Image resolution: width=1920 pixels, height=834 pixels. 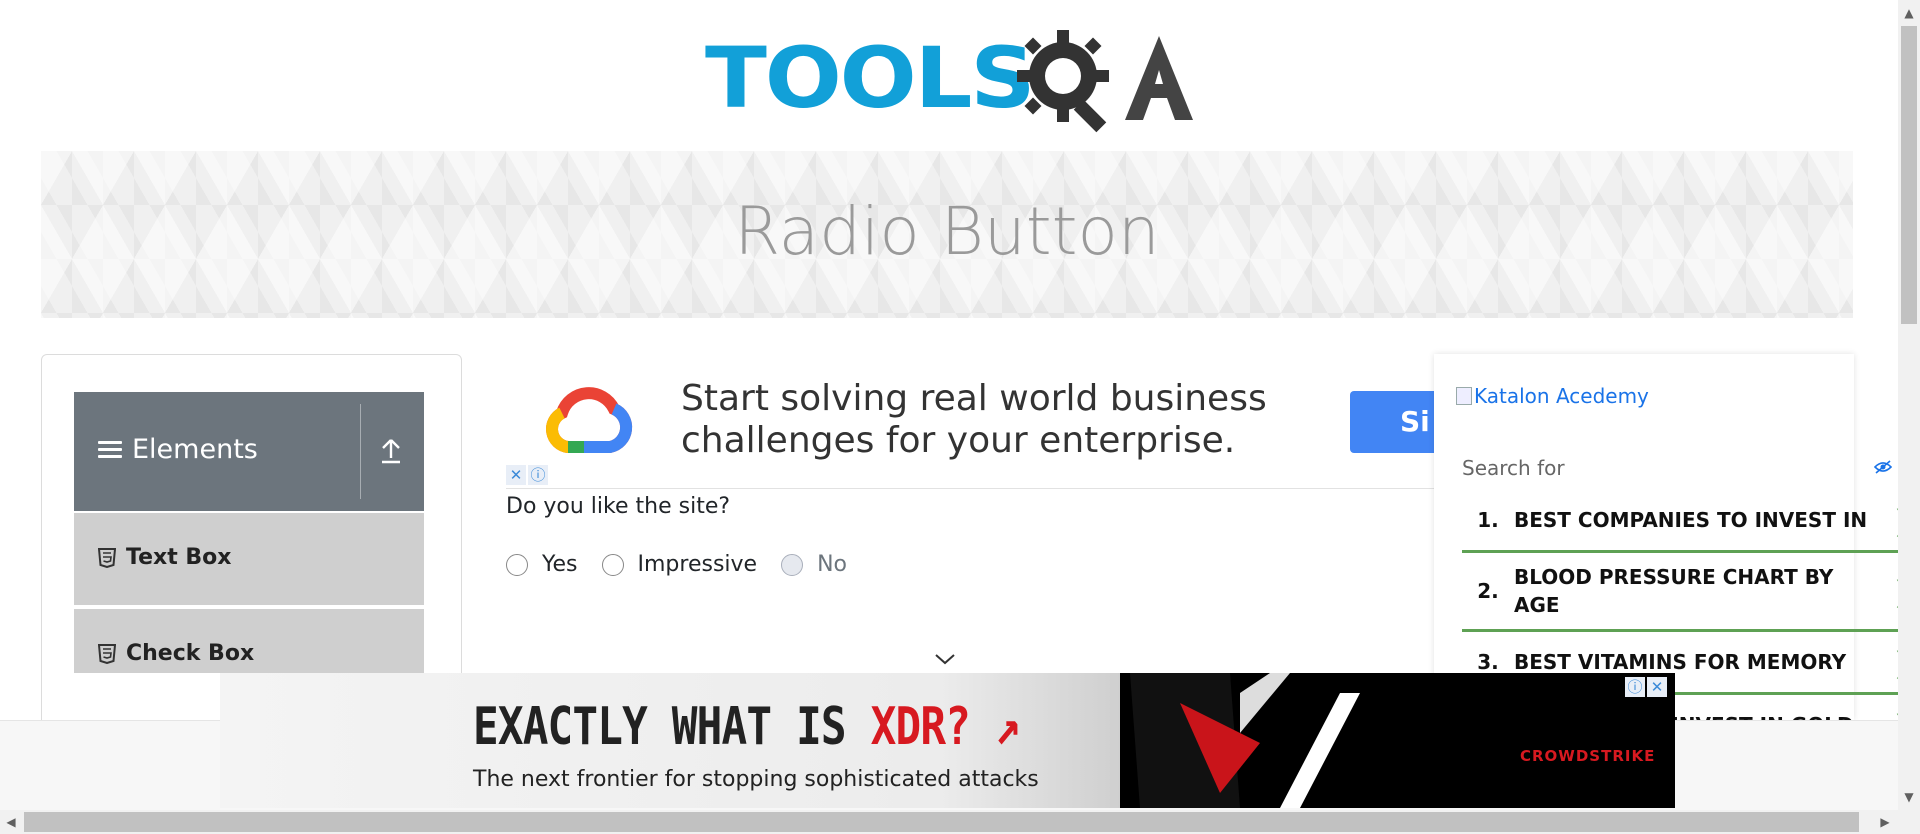 I want to click on radio-impressive: Impressive, so click(x=679, y=564).